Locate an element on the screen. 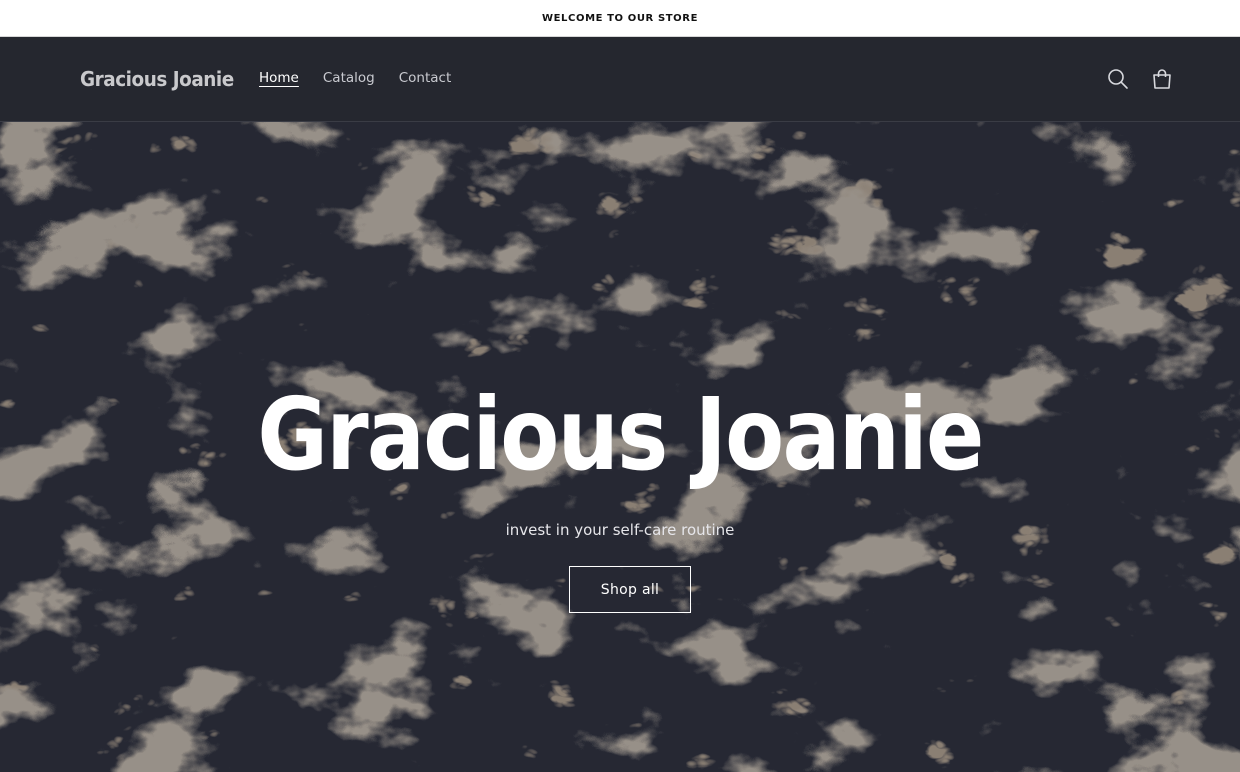  site-header: Gracious Joanie Home Catalog Contact is located at coordinates (620, 79).